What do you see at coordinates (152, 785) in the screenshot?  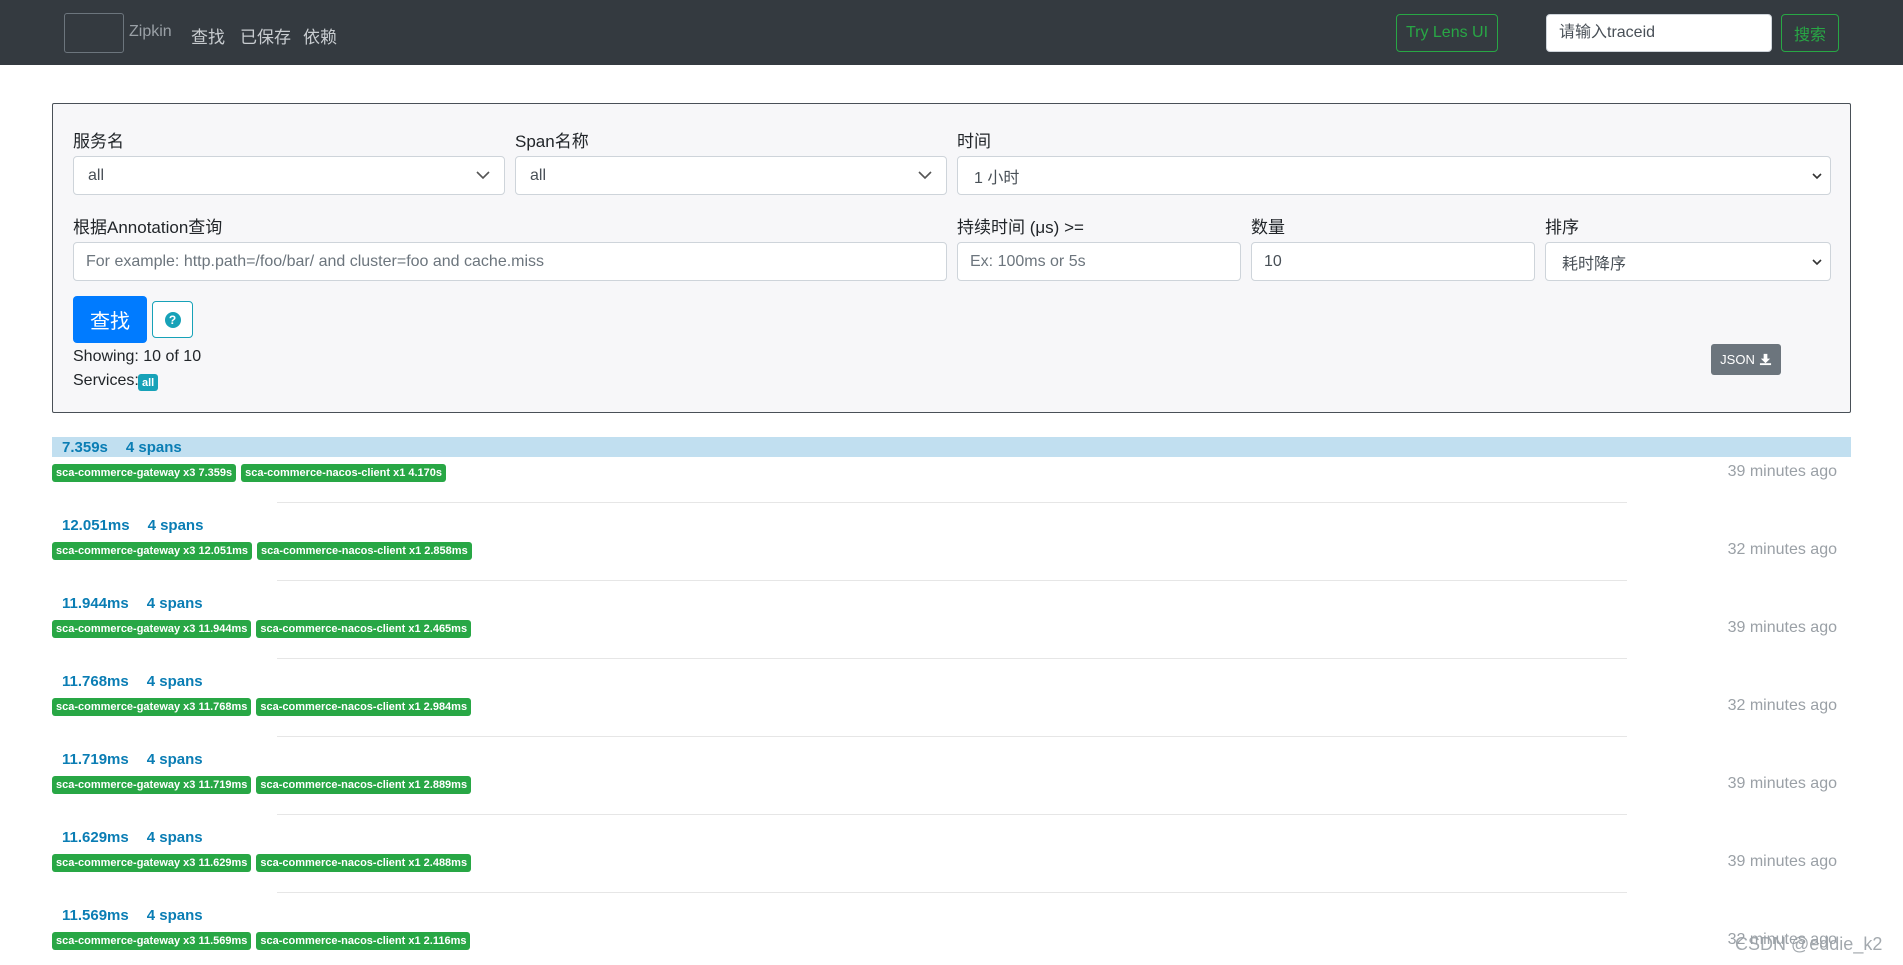 I see `service-tag-gateway: sca-commerce-gateway x3 11.719ms` at bounding box center [152, 785].